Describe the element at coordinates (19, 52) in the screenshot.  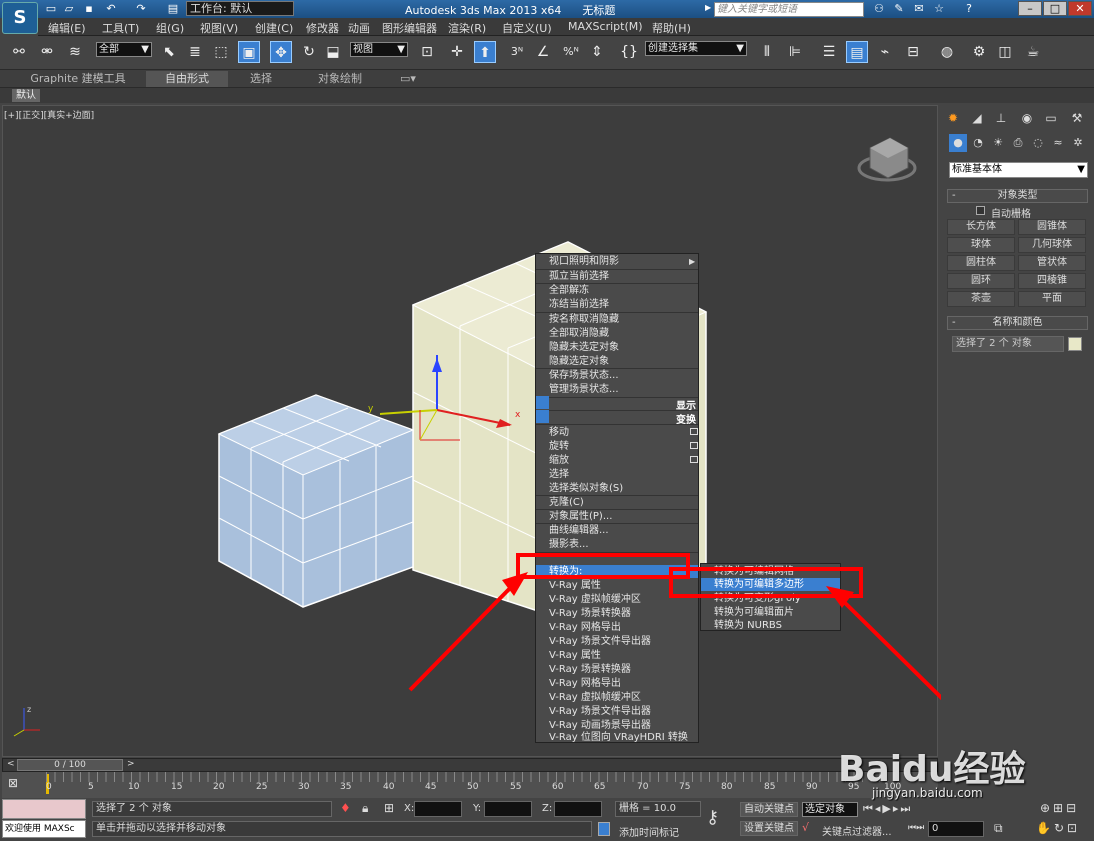
I see `link-icon: ⚯` at that location.